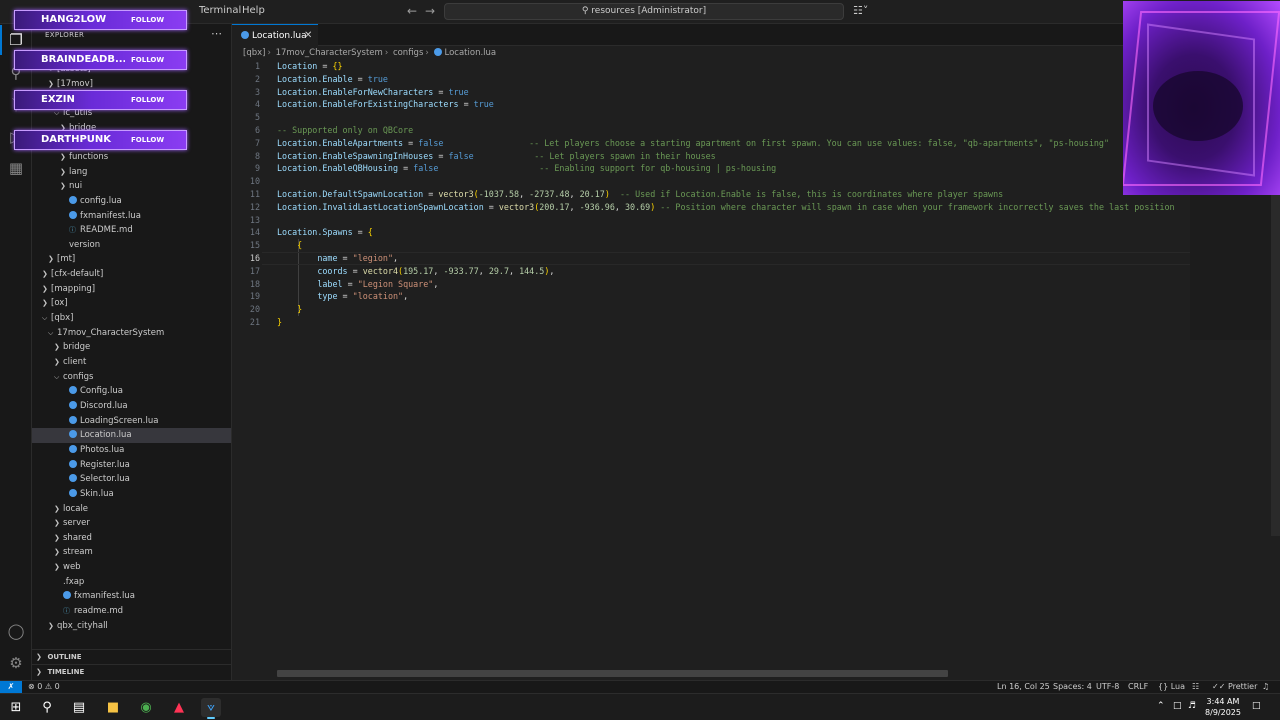  What do you see at coordinates (131, 391) in the screenshot?
I see `tree-file: Config.lua` at bounding box center [131, 391].